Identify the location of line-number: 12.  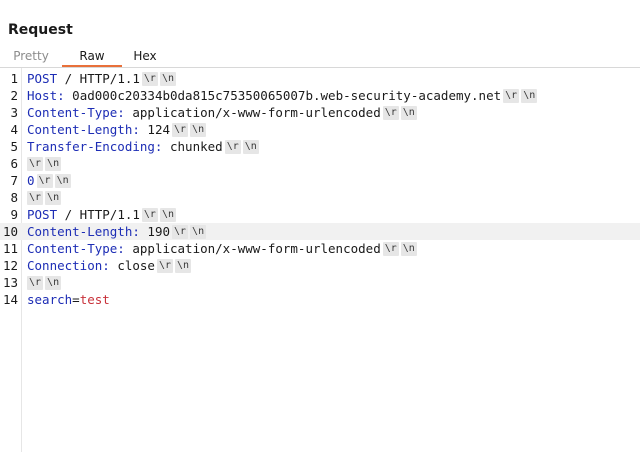
(10, 265).